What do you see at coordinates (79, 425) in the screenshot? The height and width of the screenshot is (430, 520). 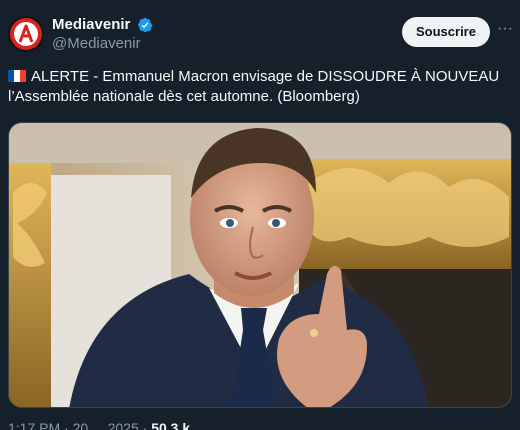 I see `tweet-time: 1:17 PM · 20 ... 2025 ·` at bounding box center [79, 425].